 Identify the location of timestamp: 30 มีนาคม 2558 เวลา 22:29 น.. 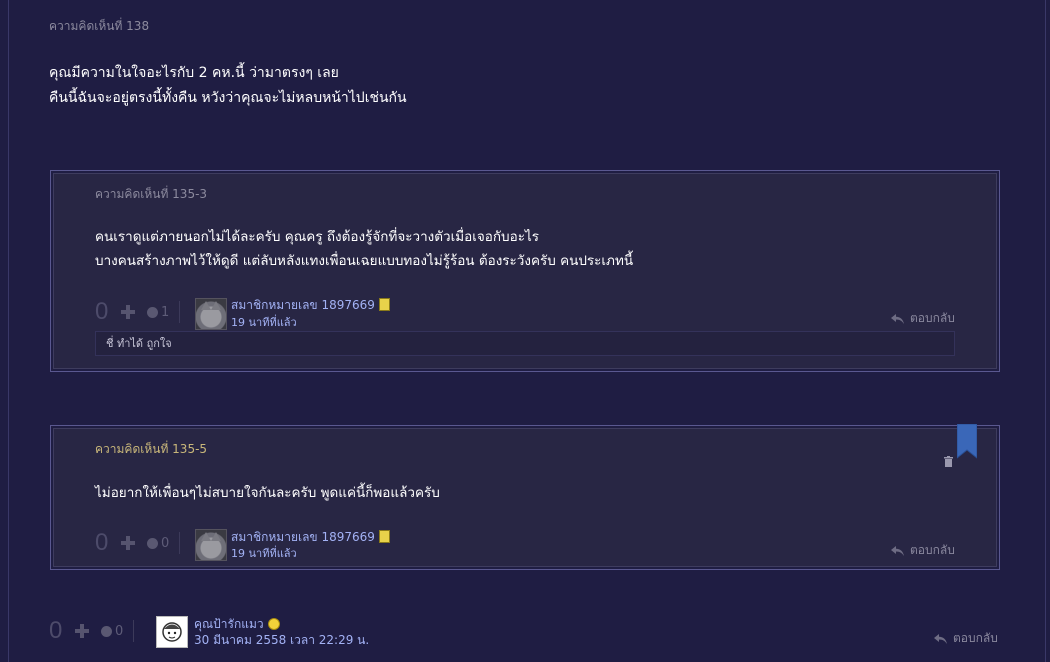
(282, 640).